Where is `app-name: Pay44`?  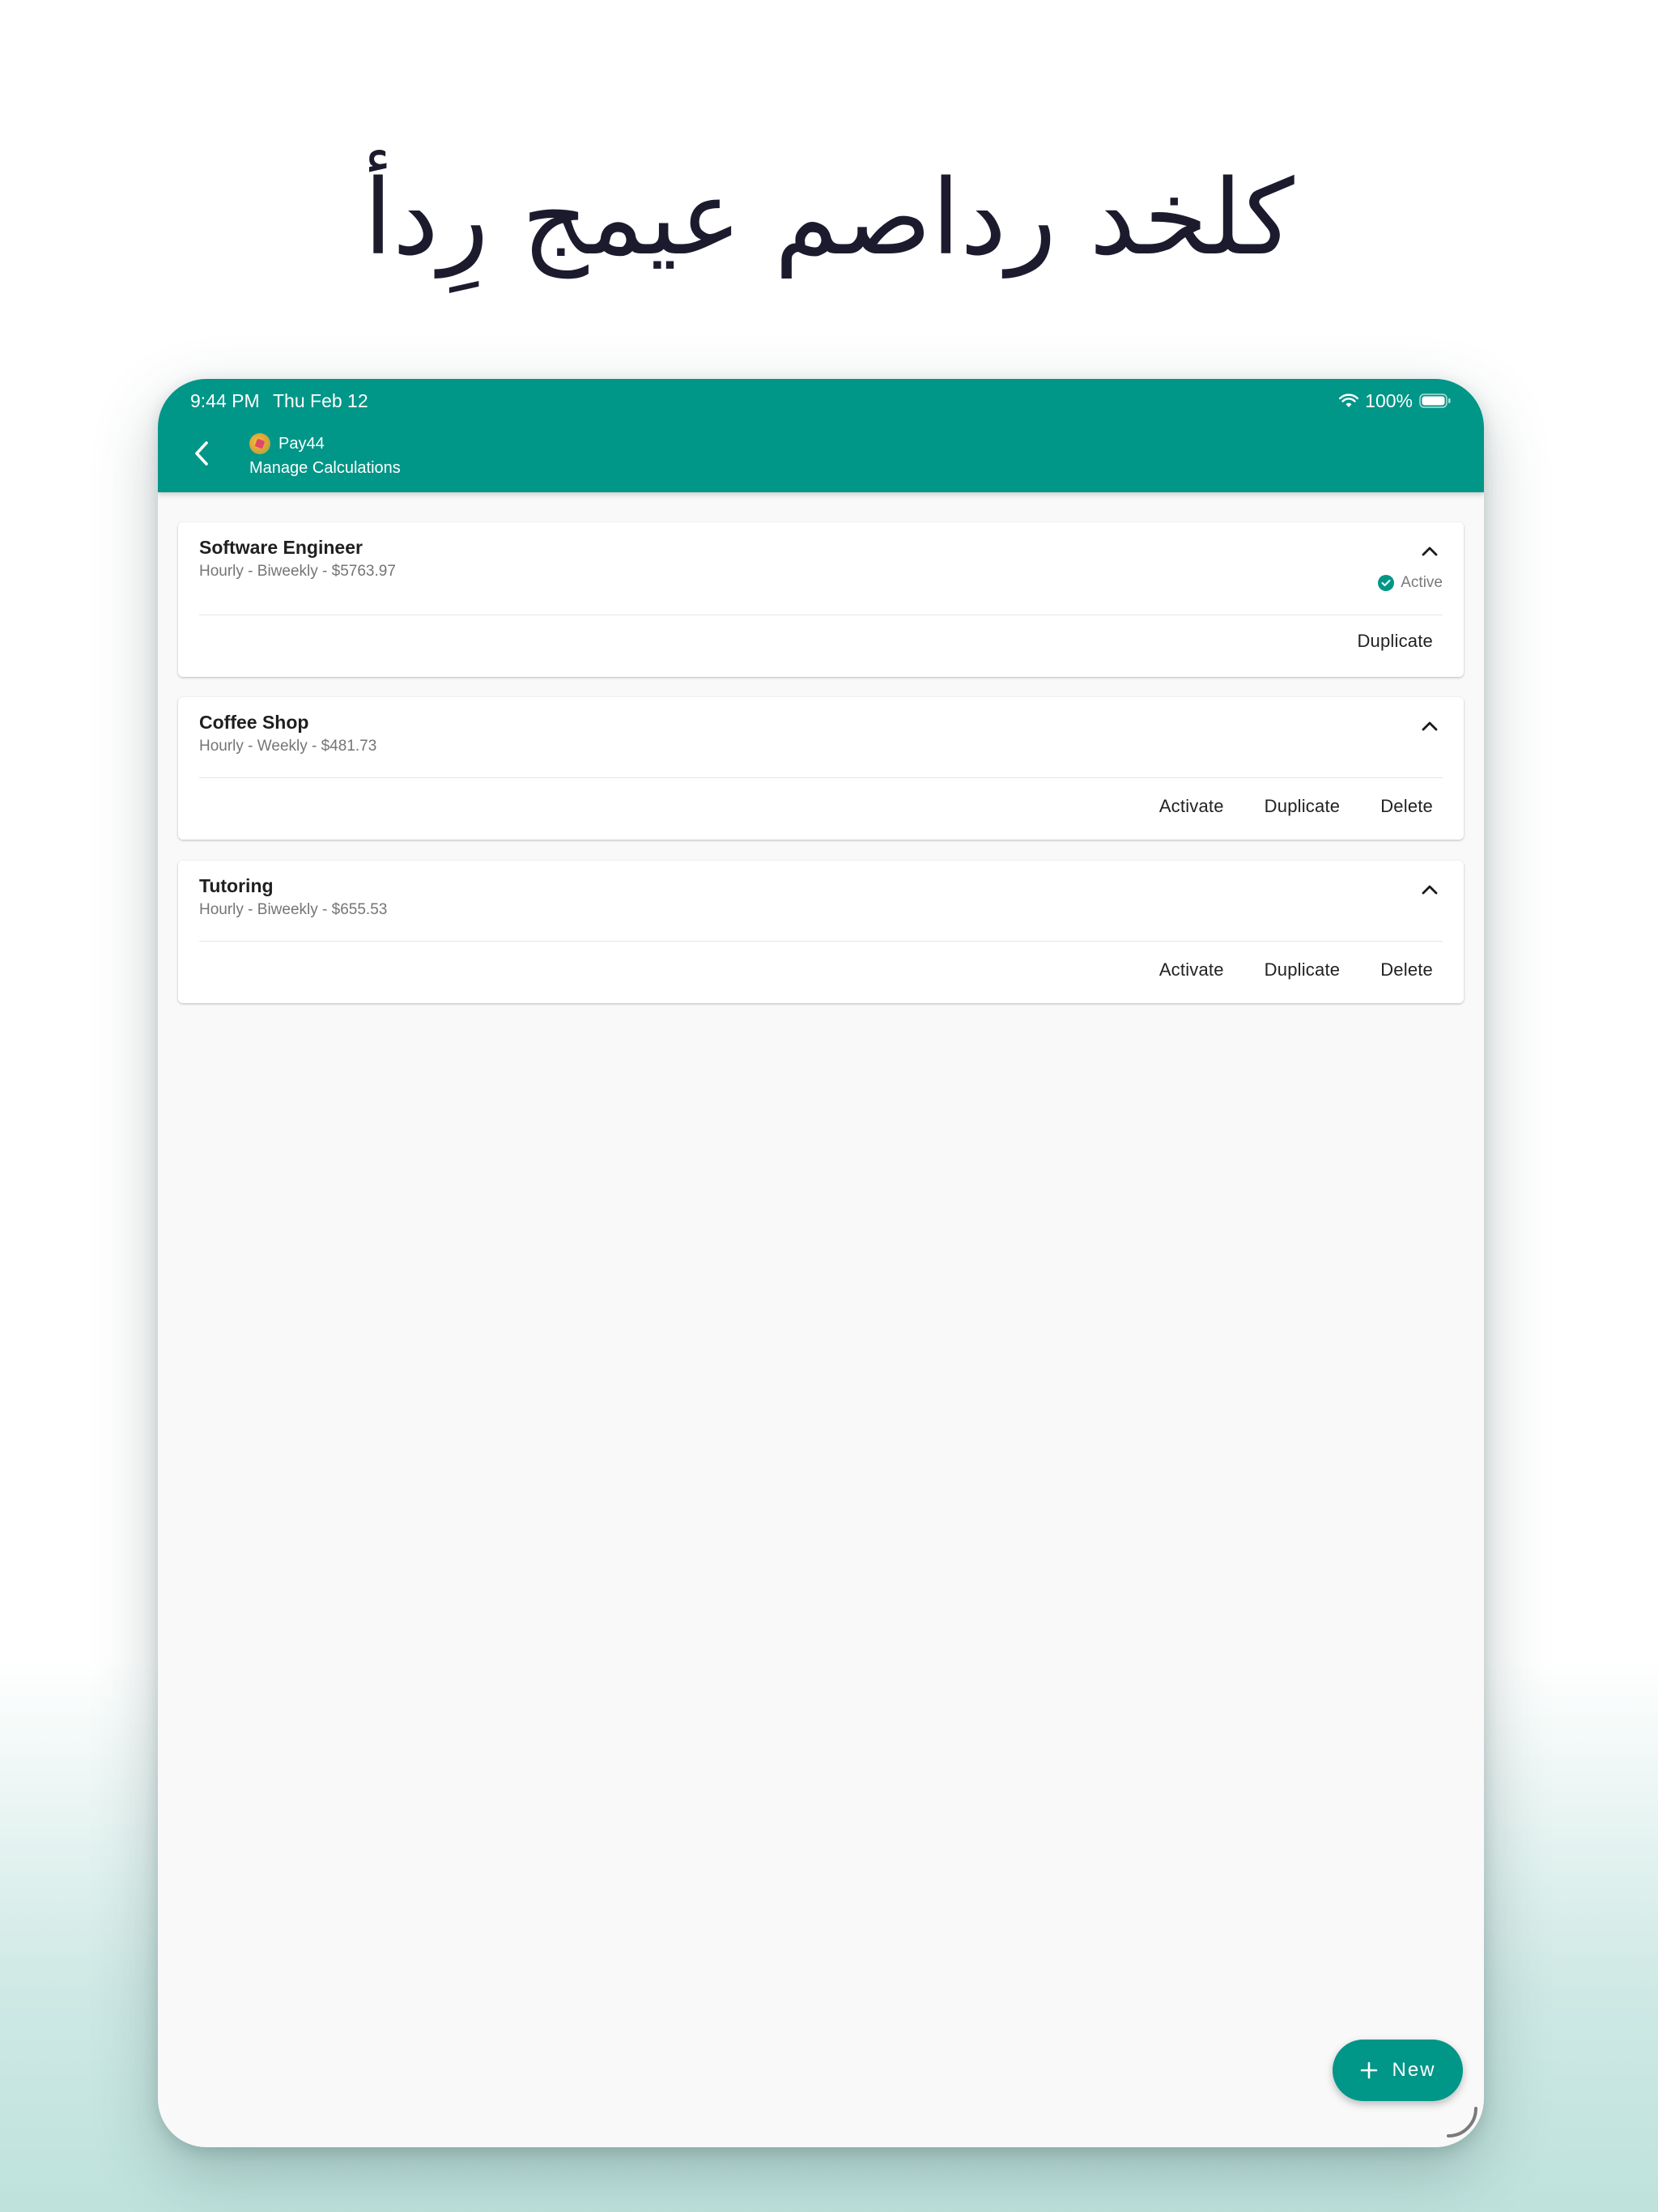 app-name: Pay44 is located at coordinates (301, 444).